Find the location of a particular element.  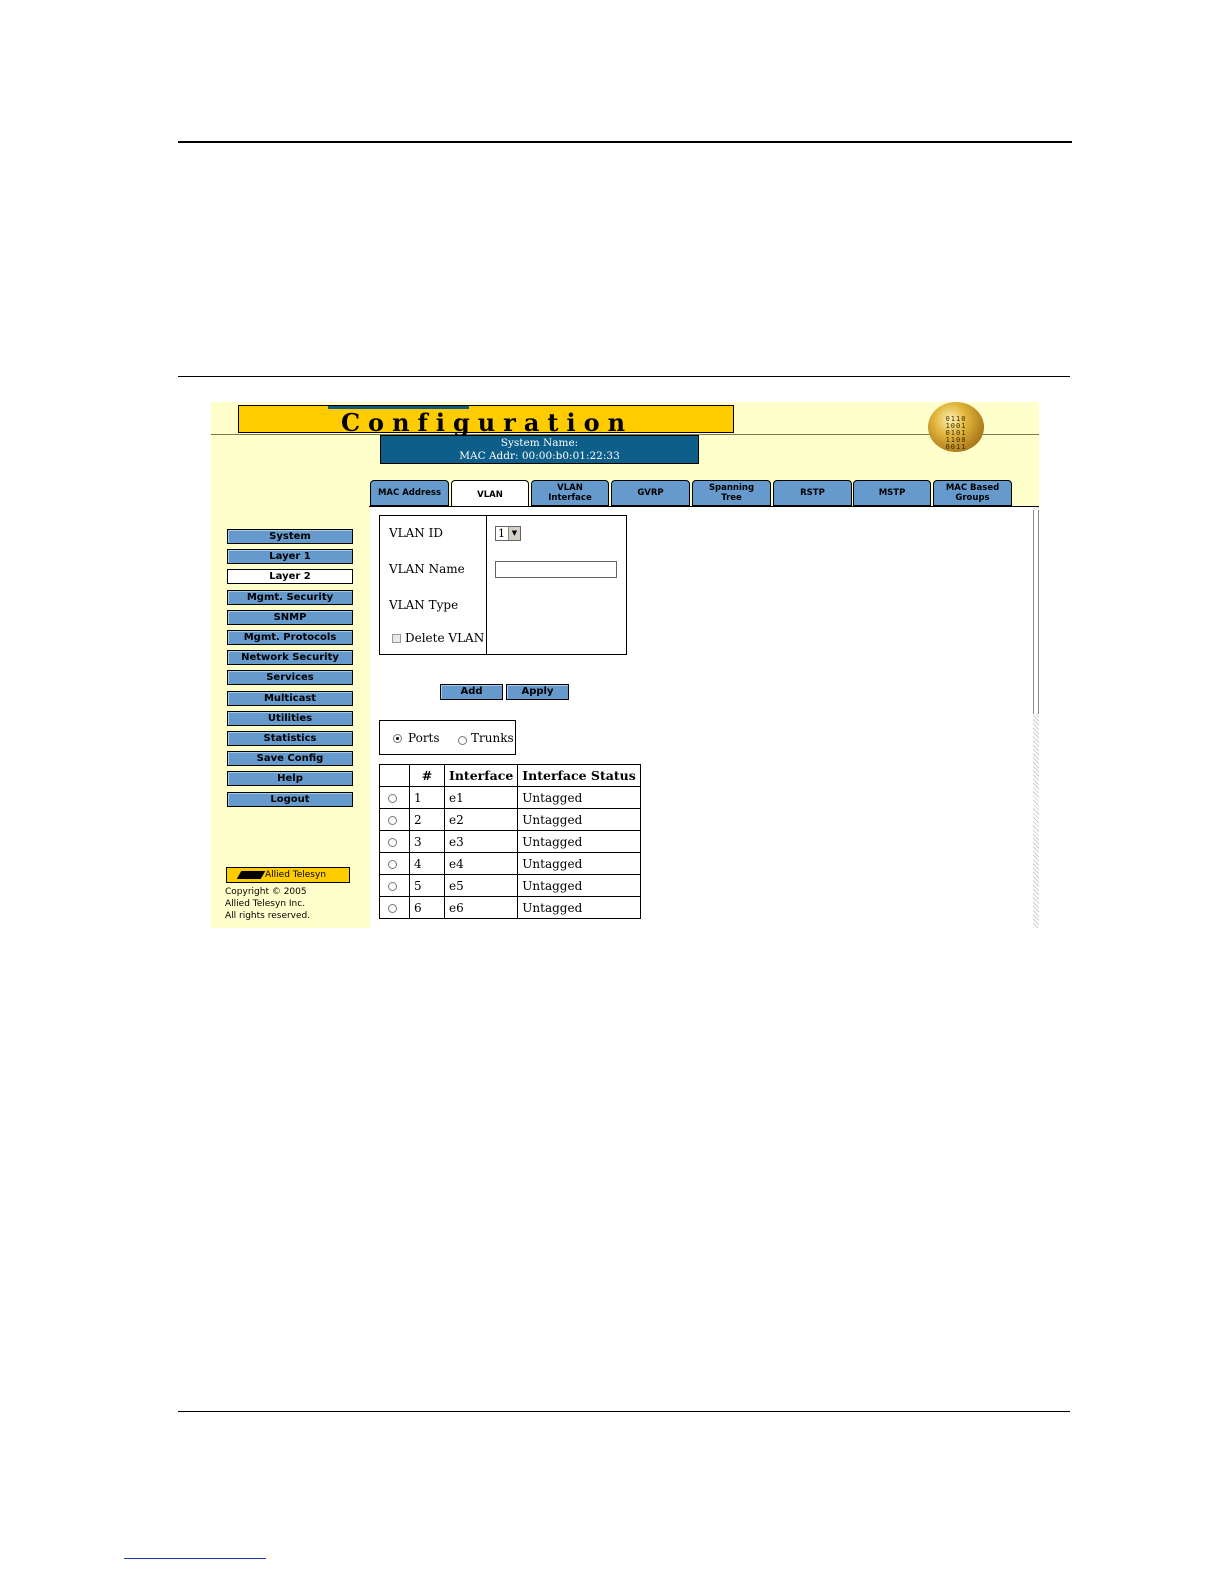

copyright-line: All rights reserved. is located at coordinates (268, 916).